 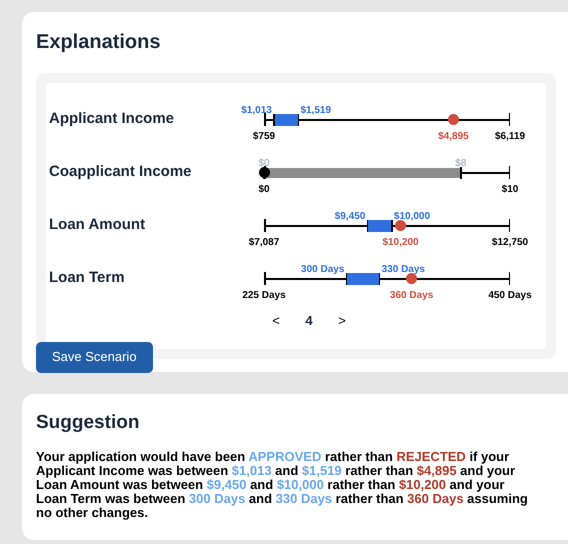 I want to click on range-low-label: $0, so click(x=264, y=164).